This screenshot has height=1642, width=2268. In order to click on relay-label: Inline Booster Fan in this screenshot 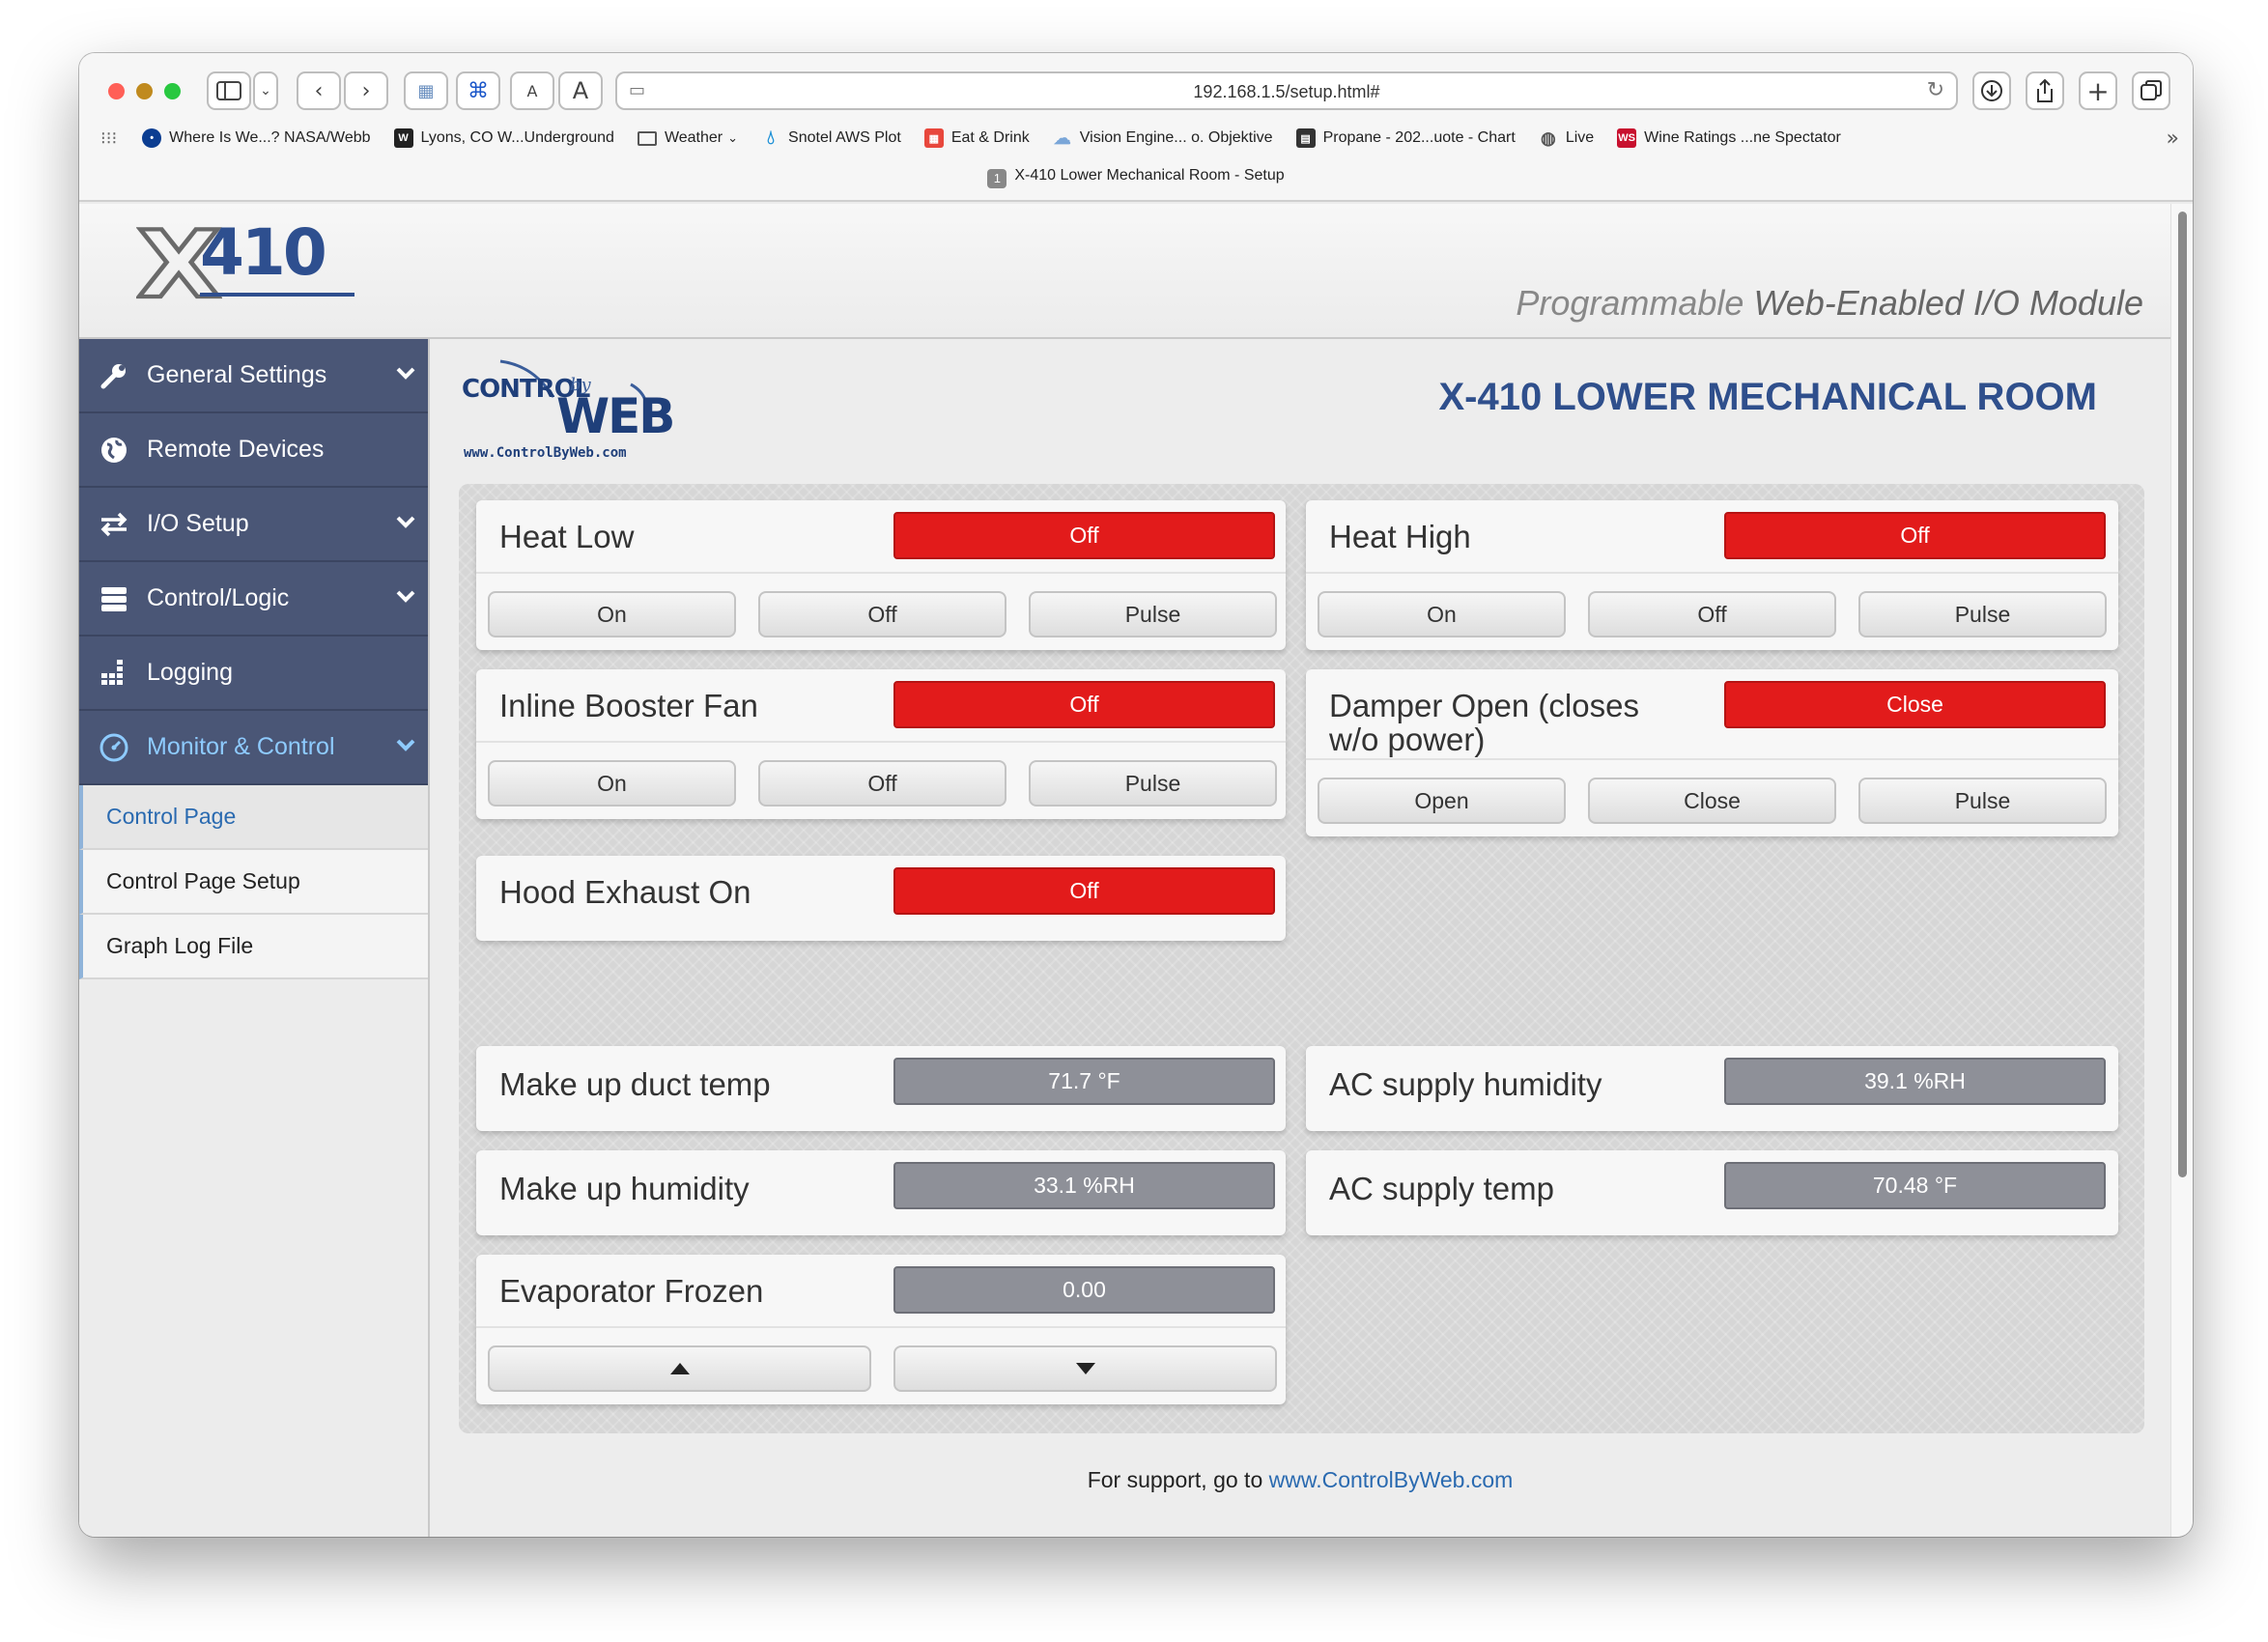, I will do `click(628, 705)`.